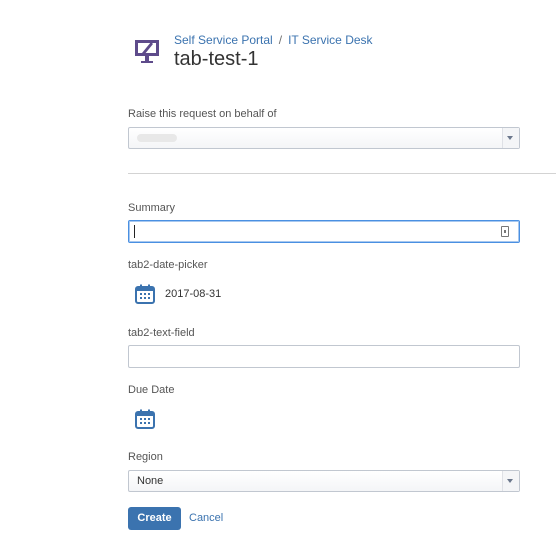 Image resolution: width=556 pixels, height=545 pixels. What do you see at coordinates (152, 208) in the screenshot?
I see `summary-label: Summary` at bounding box center [152, 208].